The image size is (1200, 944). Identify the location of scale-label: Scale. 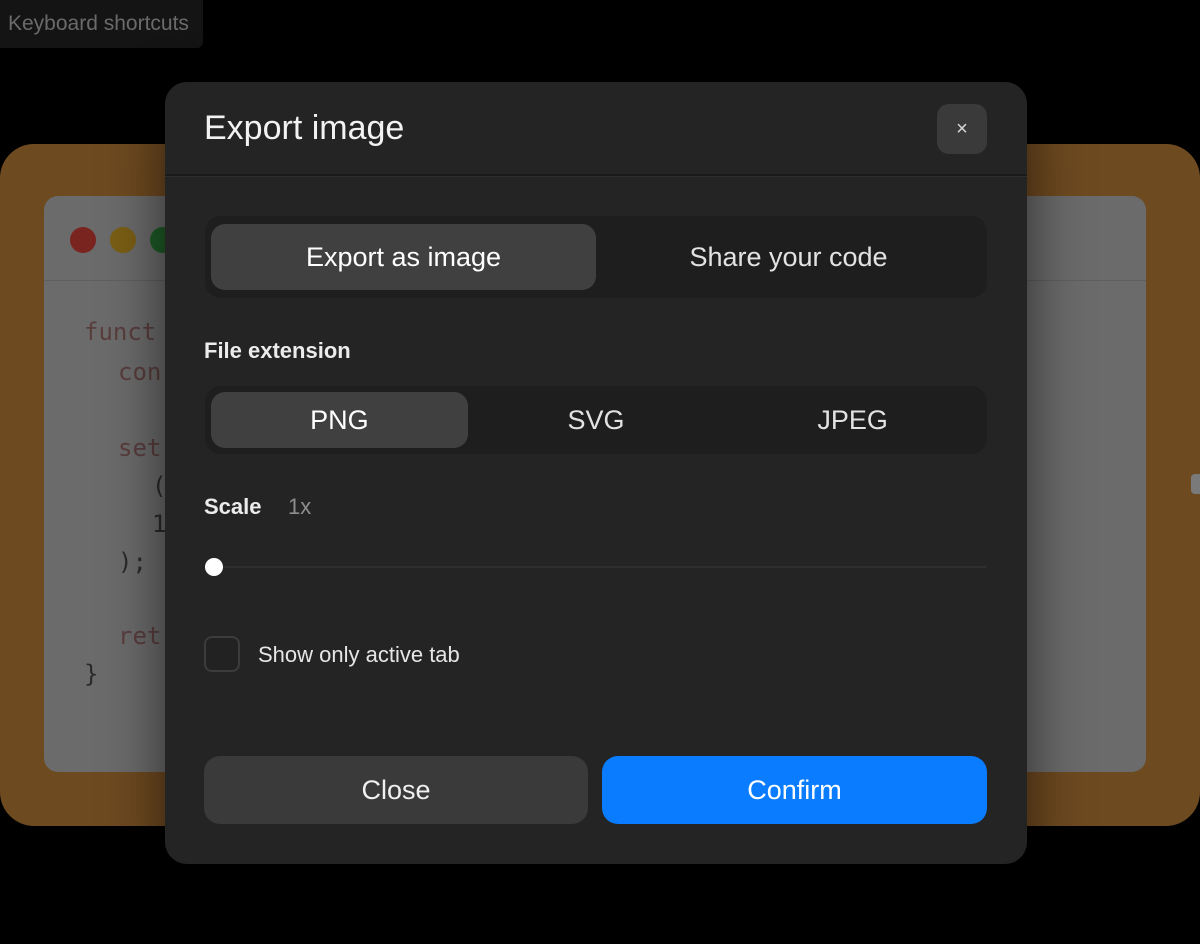
(233, 506).